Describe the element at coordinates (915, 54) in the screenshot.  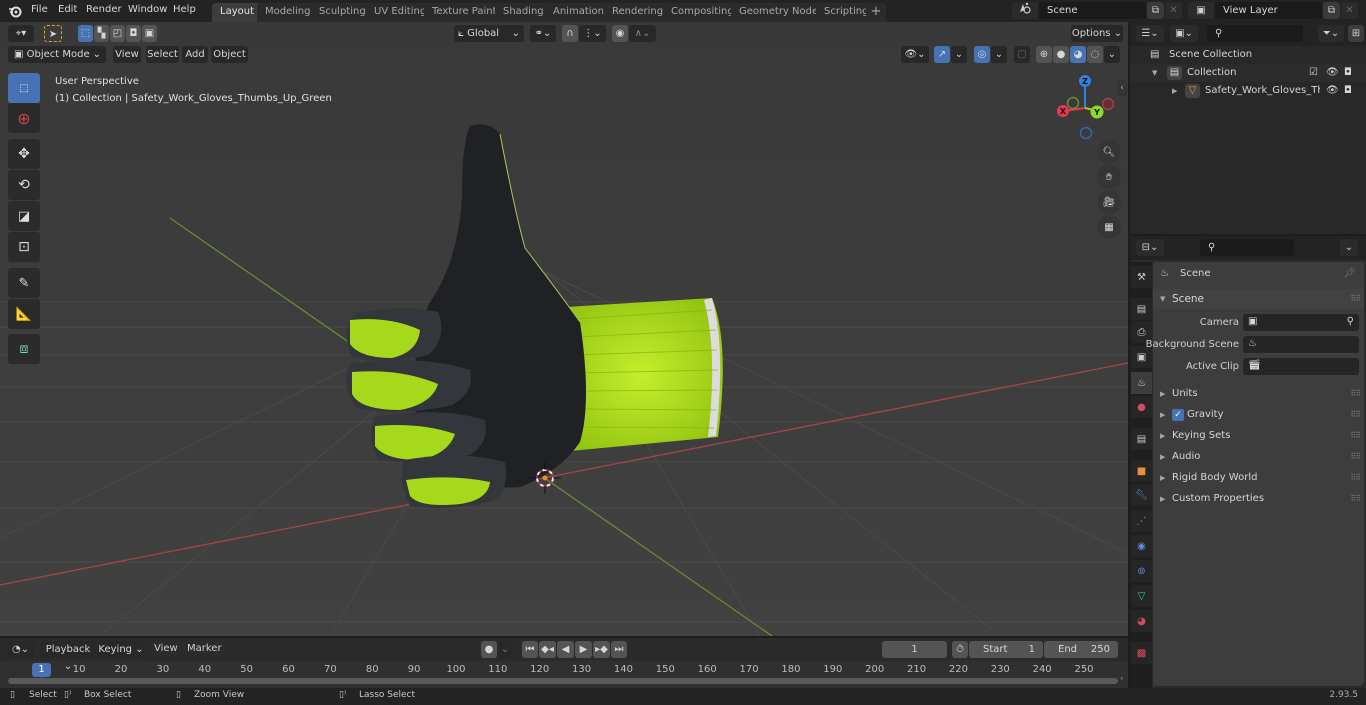
I see `visibility-dropdown: 👁⌄` at that location.